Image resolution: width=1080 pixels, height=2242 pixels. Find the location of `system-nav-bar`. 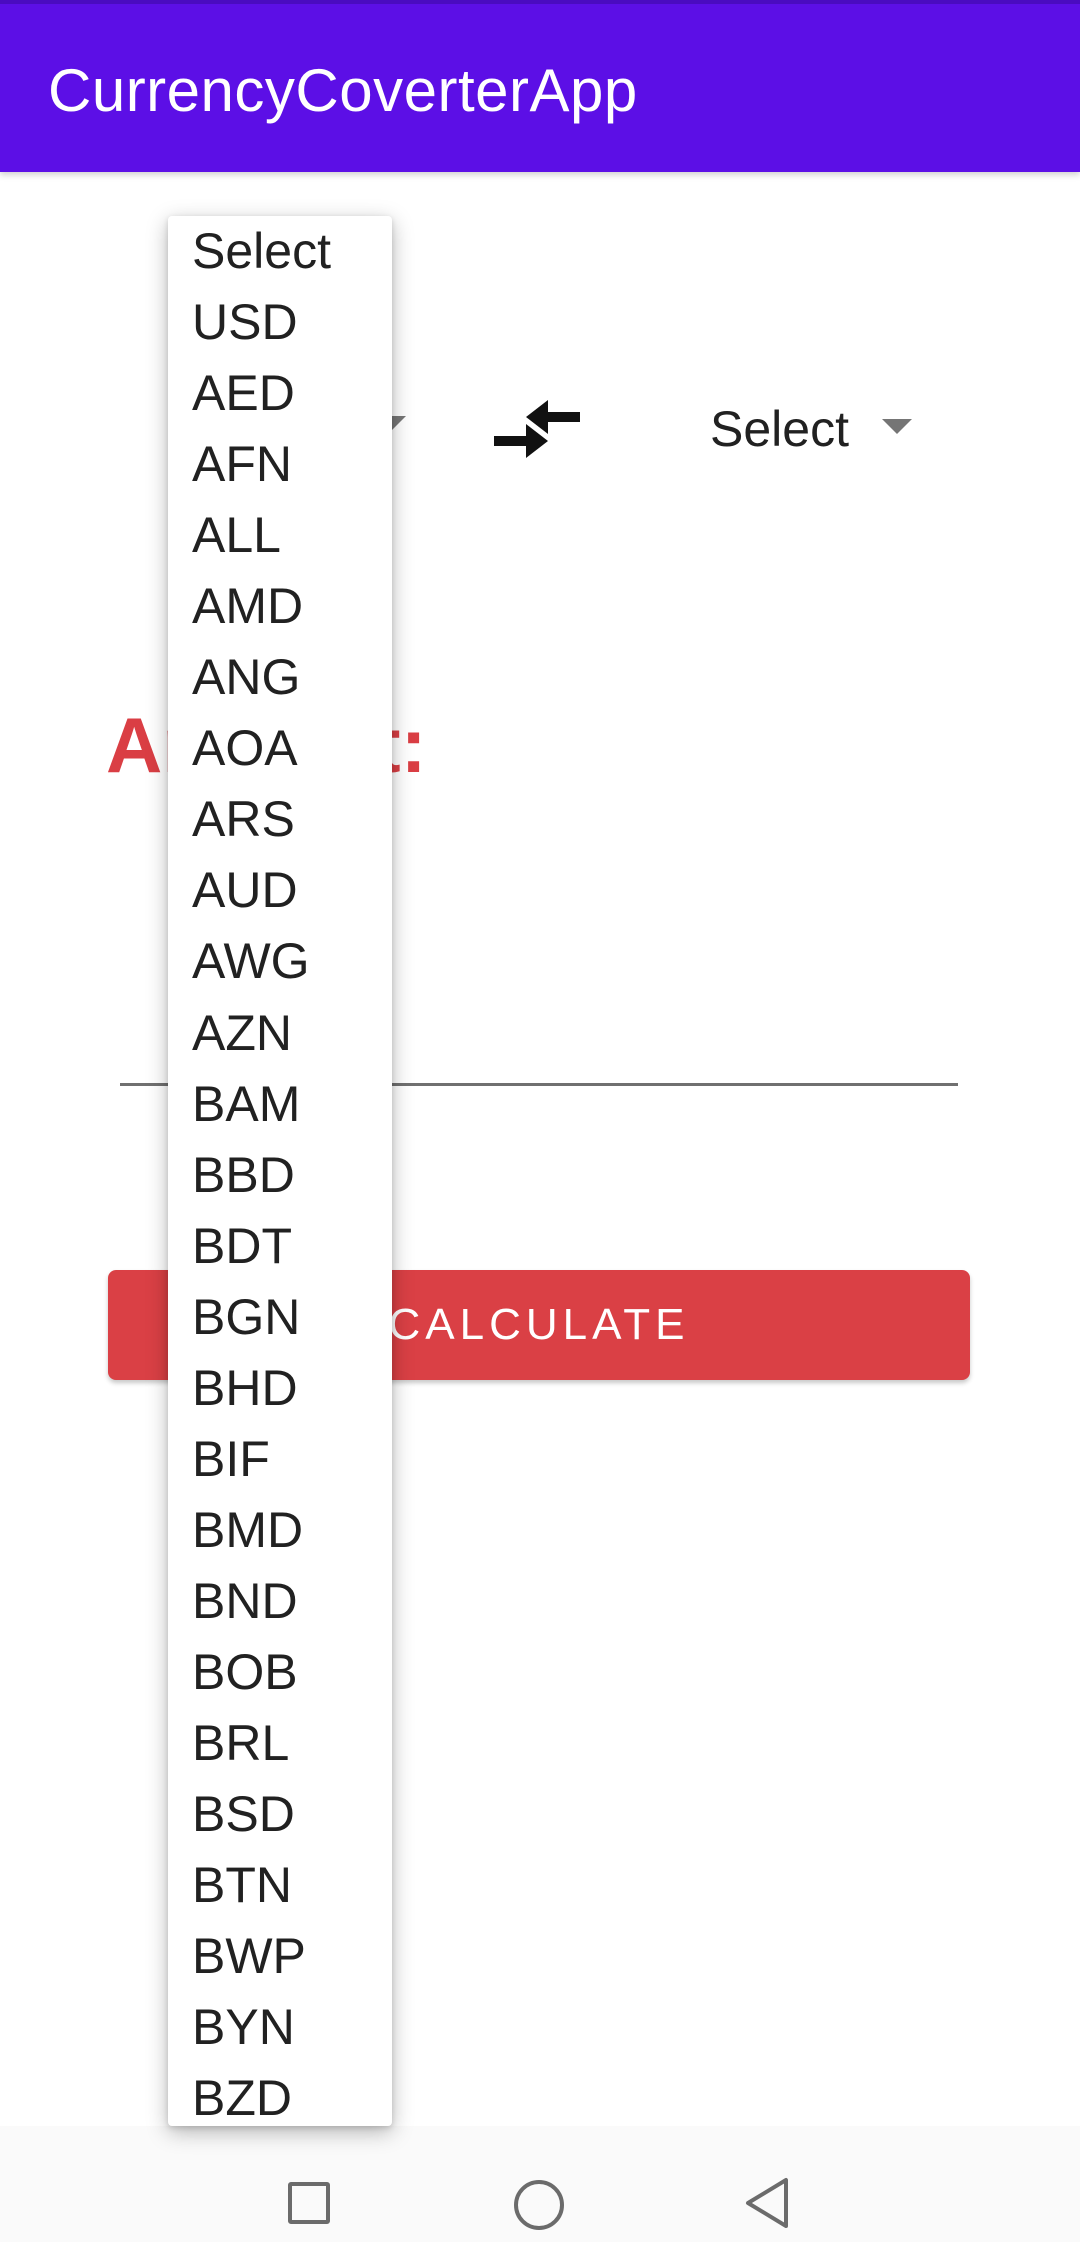

system-nav-bar is located at coordinates (540, 2184).